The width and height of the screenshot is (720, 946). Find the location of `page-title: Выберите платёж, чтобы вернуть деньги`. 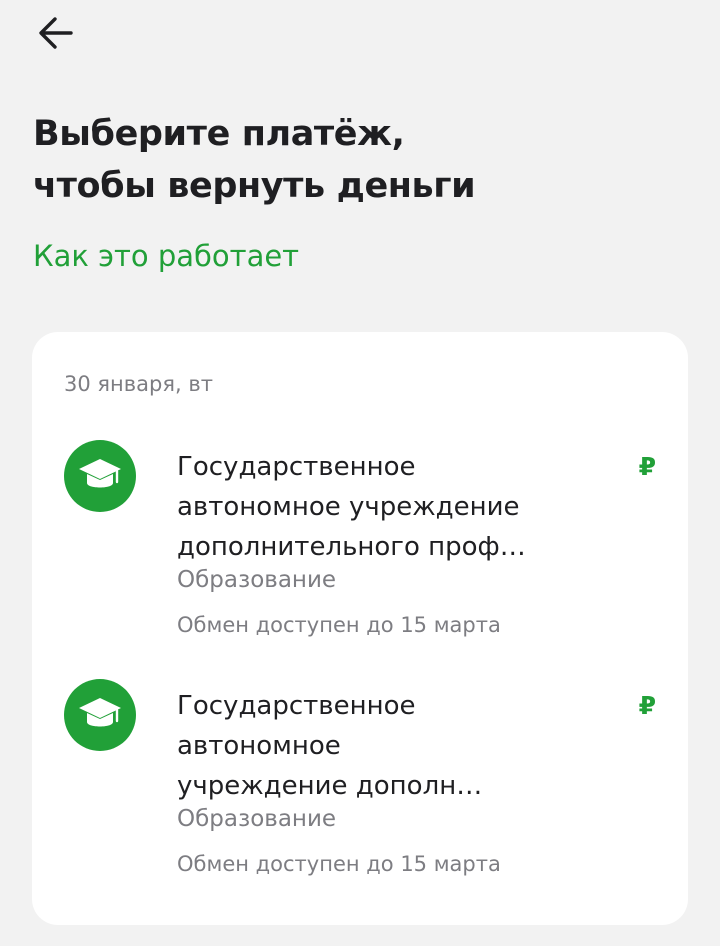

page-title: Выберите платёж, чтобы вернуть деньги is located at coordinates (254, 160).